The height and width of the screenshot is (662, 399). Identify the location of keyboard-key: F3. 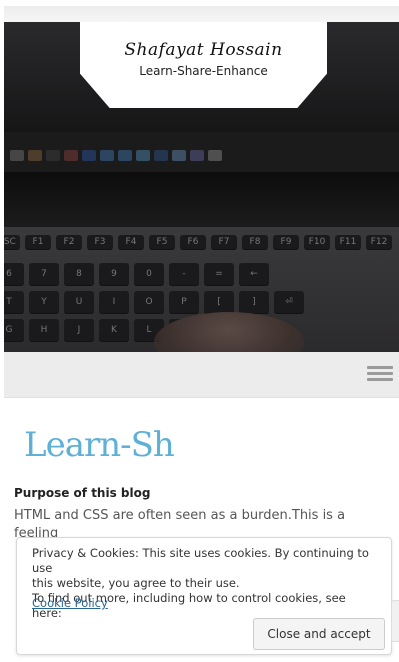
(100, 242).